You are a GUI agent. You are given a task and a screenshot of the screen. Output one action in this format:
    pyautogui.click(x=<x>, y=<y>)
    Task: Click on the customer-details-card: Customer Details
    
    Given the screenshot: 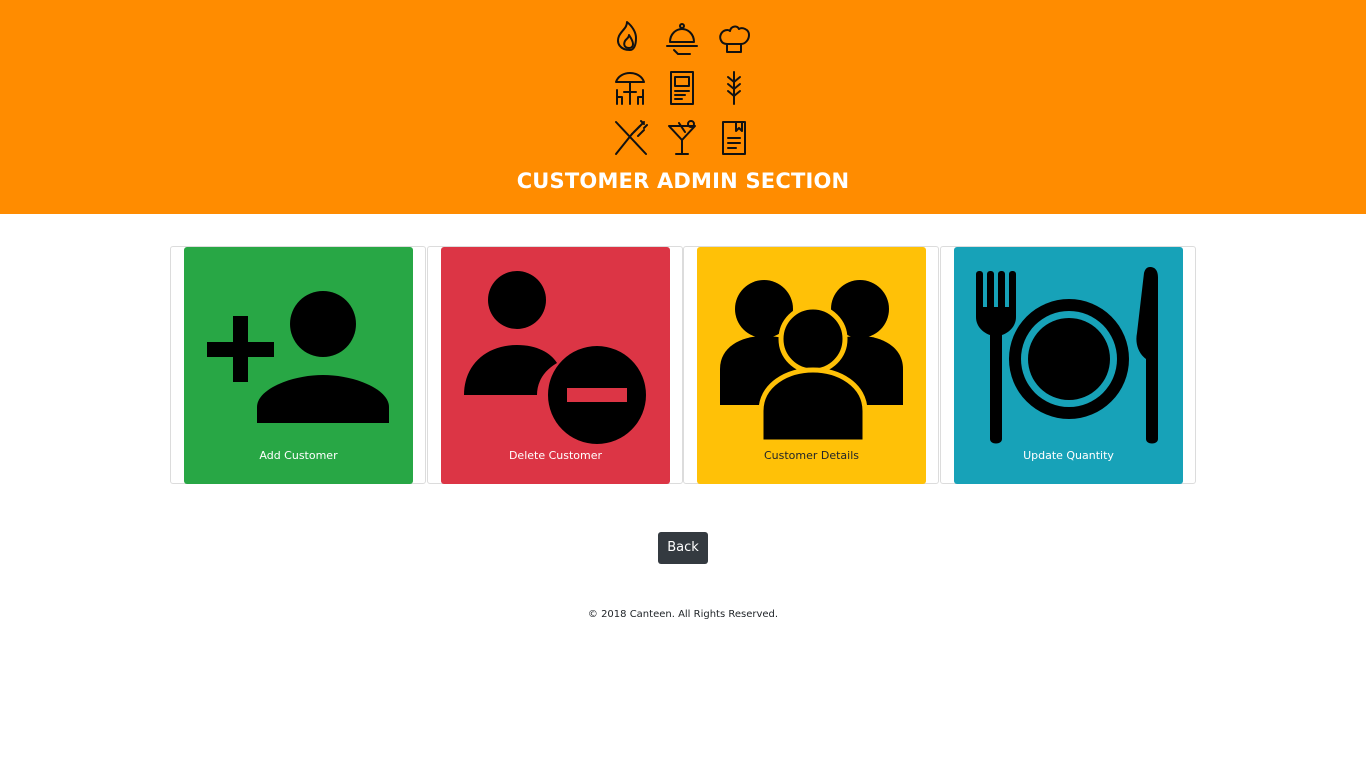 What is the action you would take?
    pyautogui.click(x=811, y=365)
    